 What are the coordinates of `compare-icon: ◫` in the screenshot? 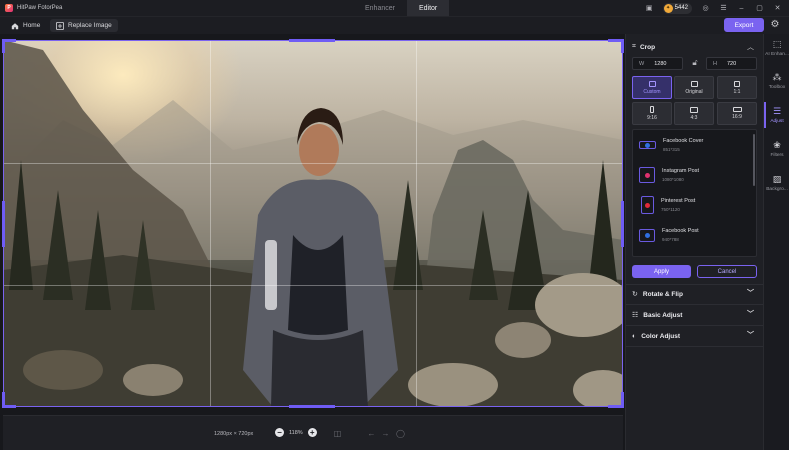 It's located at (337, 433).